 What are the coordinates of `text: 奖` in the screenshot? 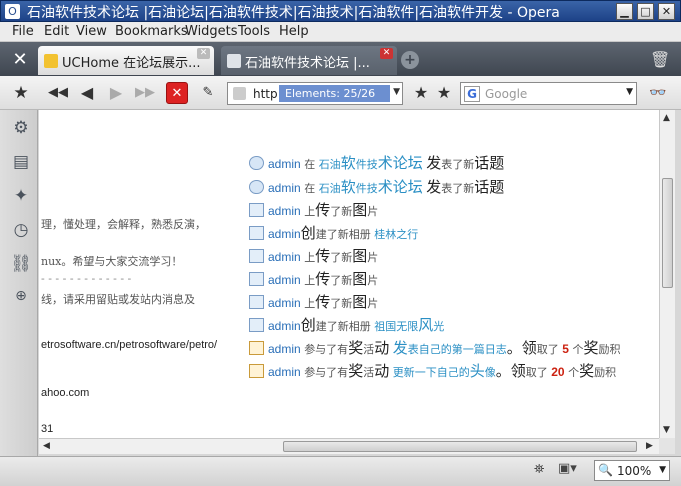 It's located at (587, 371).